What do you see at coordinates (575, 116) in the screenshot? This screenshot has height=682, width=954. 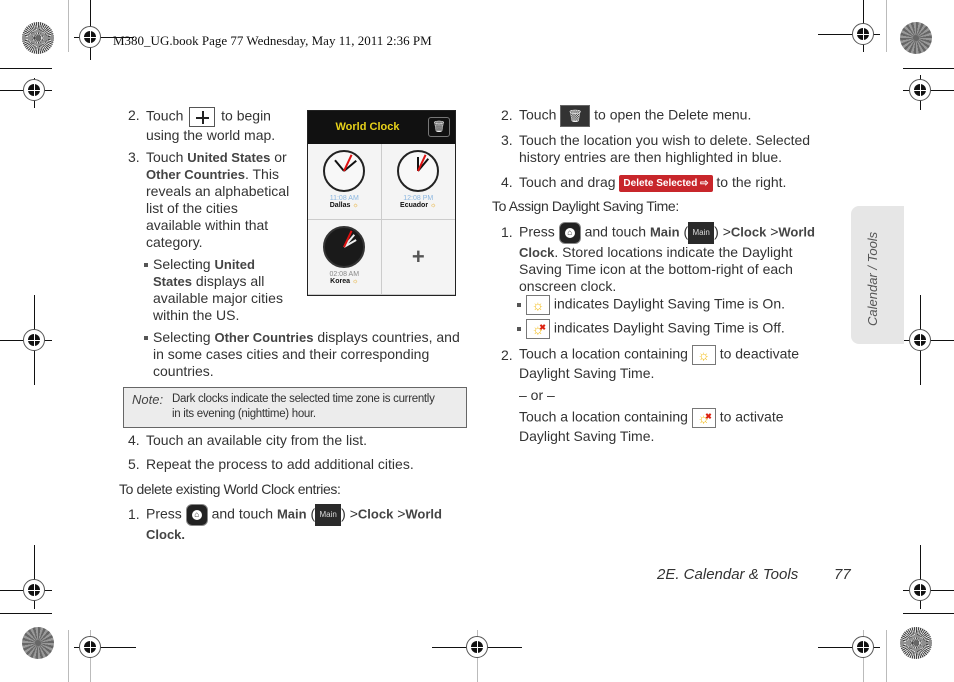 I see `trash-icon: 🗑` at bounding box center [575, 116].